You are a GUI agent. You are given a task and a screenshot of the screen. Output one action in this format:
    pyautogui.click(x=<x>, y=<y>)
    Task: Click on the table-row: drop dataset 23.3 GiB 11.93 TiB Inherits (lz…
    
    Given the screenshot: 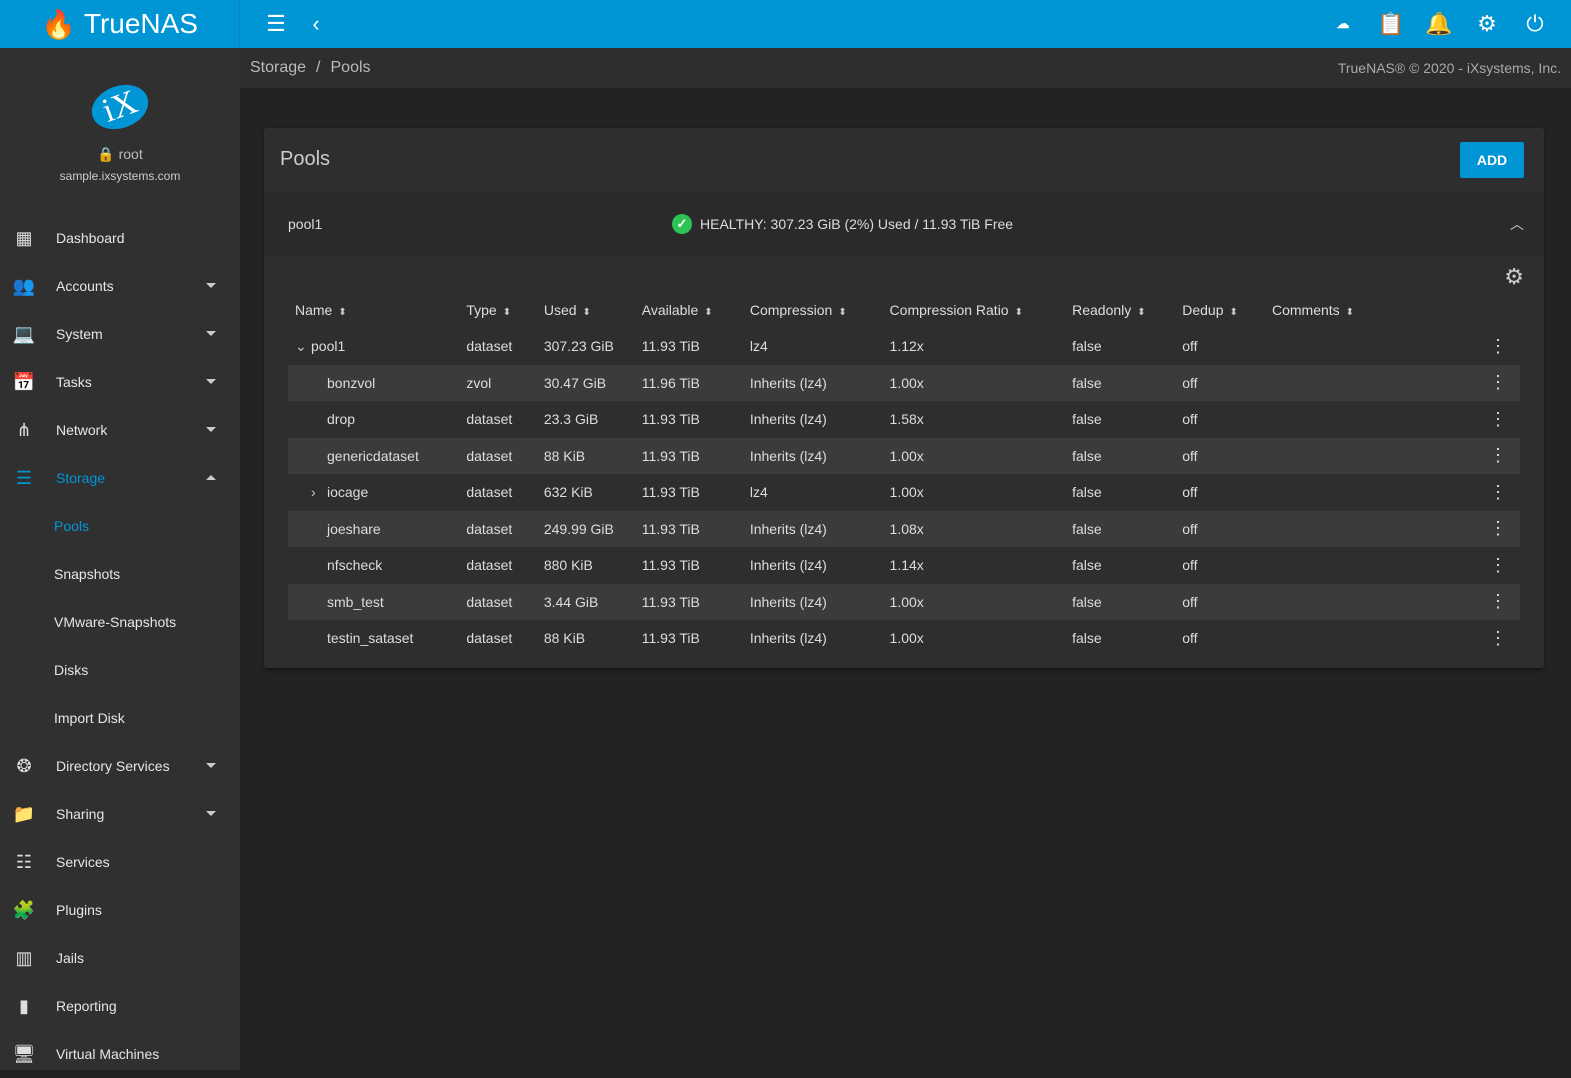 What is the action you would take?
    pyautogui.click(x=904, y=419)
    